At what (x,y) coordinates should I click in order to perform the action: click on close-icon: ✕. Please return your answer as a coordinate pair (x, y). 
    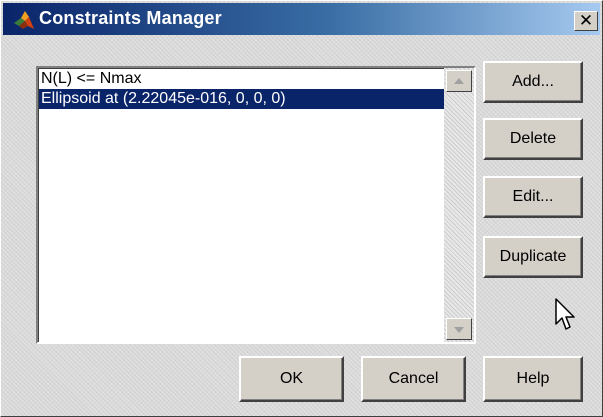
    Looking at the image, I should click on (586, 20).